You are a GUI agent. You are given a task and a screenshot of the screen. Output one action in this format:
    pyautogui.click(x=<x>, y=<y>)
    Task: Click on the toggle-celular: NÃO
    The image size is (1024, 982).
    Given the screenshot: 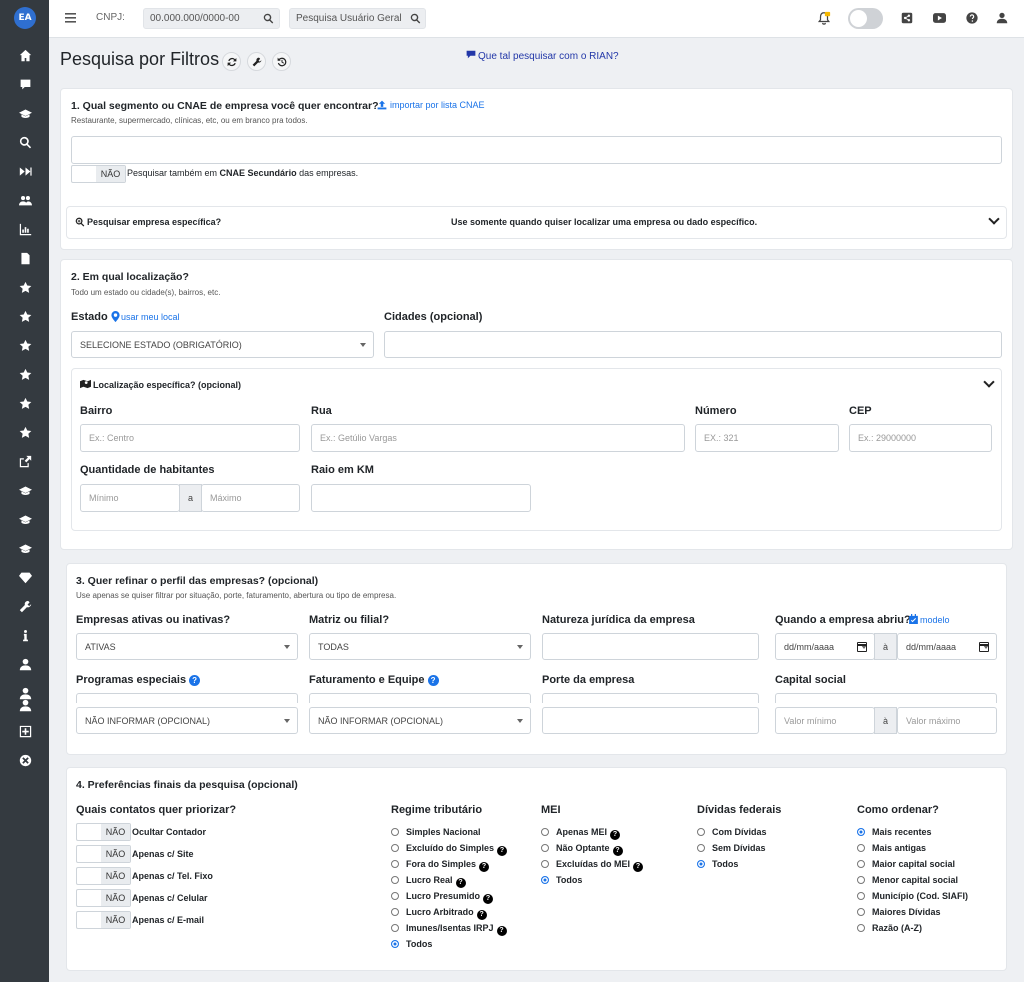 What is the action you would take?
    pyautogui.click(x=103, y=898)
    